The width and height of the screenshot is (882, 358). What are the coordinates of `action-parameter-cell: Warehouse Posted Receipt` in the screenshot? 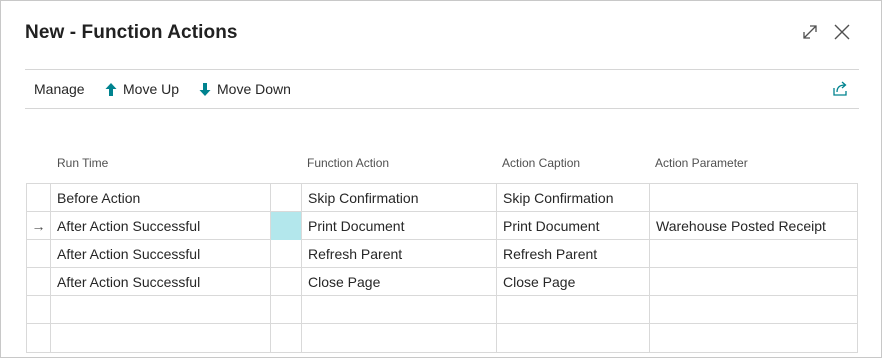 It's located at (754, 226).